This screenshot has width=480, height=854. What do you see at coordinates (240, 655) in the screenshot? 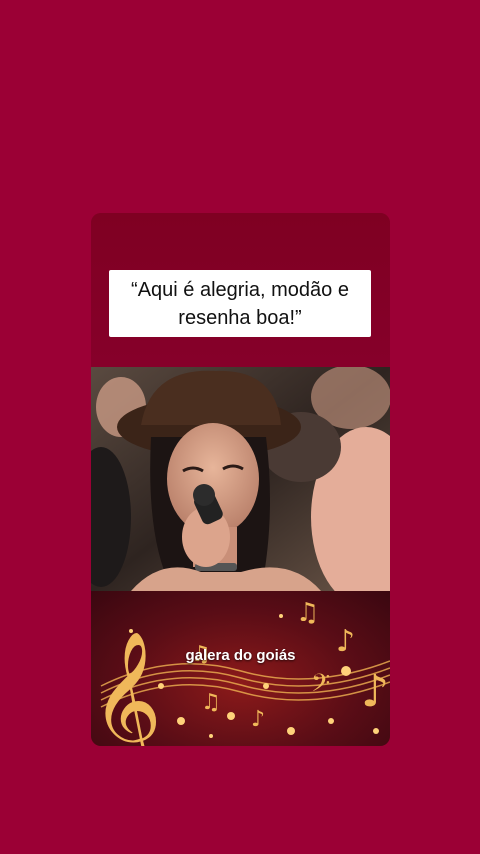
I see `caption-text: galera do goiás` at bounding box center [240, 655].